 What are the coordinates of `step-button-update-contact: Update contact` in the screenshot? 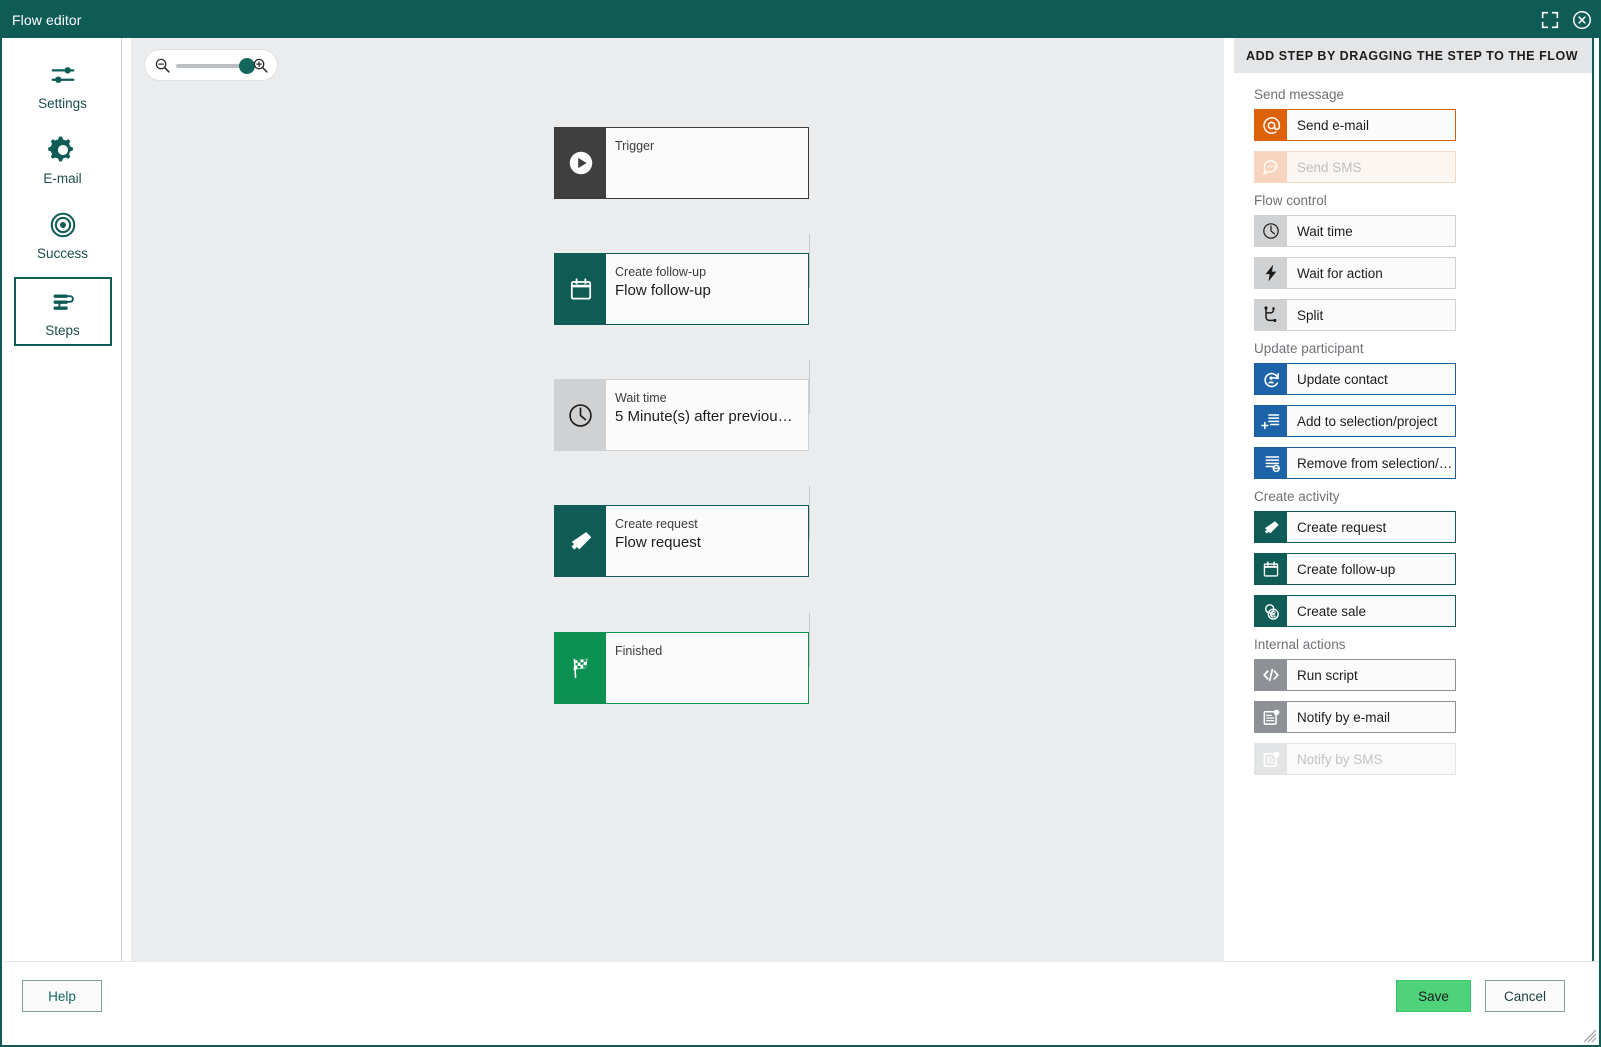 It's located at (1355, 379).